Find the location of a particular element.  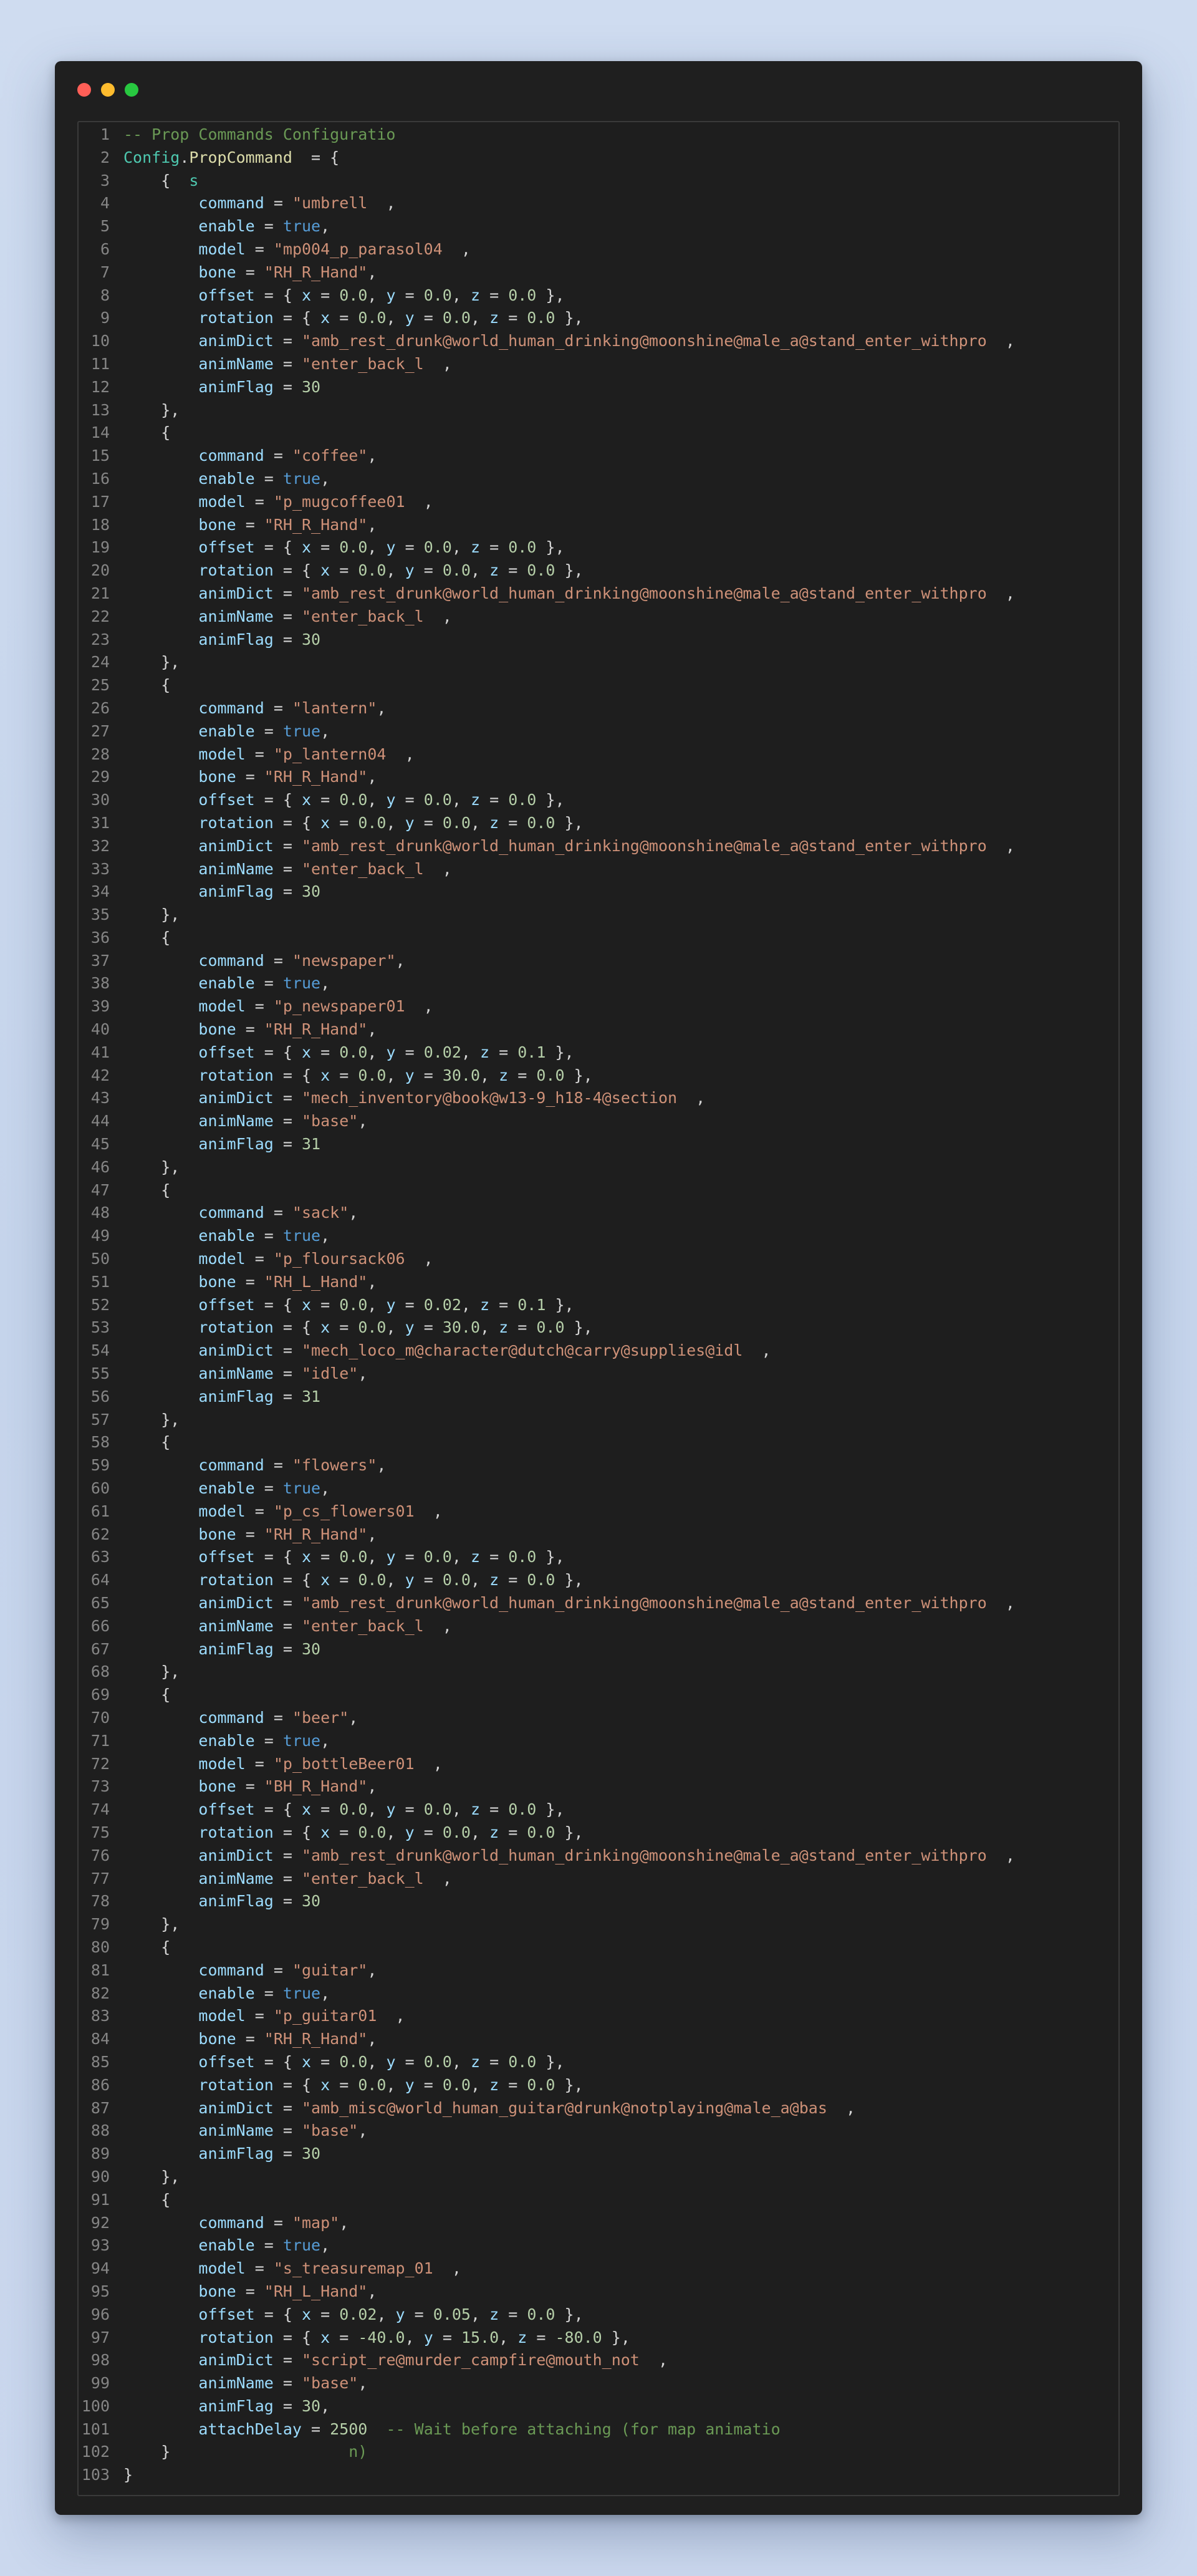

code-line: 40 bone = "RH_R_Hand", is located at coordinates (598, 1029).